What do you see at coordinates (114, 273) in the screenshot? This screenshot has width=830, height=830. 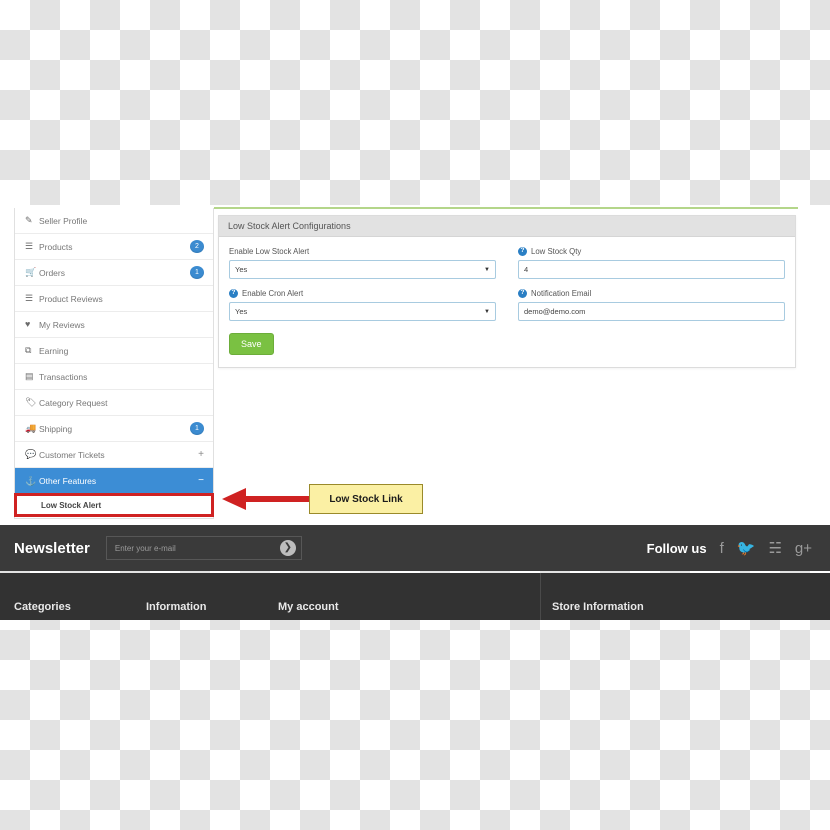 I see `sidebar-item-orders: 🛒 Orders 1` at bounding box center [114, 273].